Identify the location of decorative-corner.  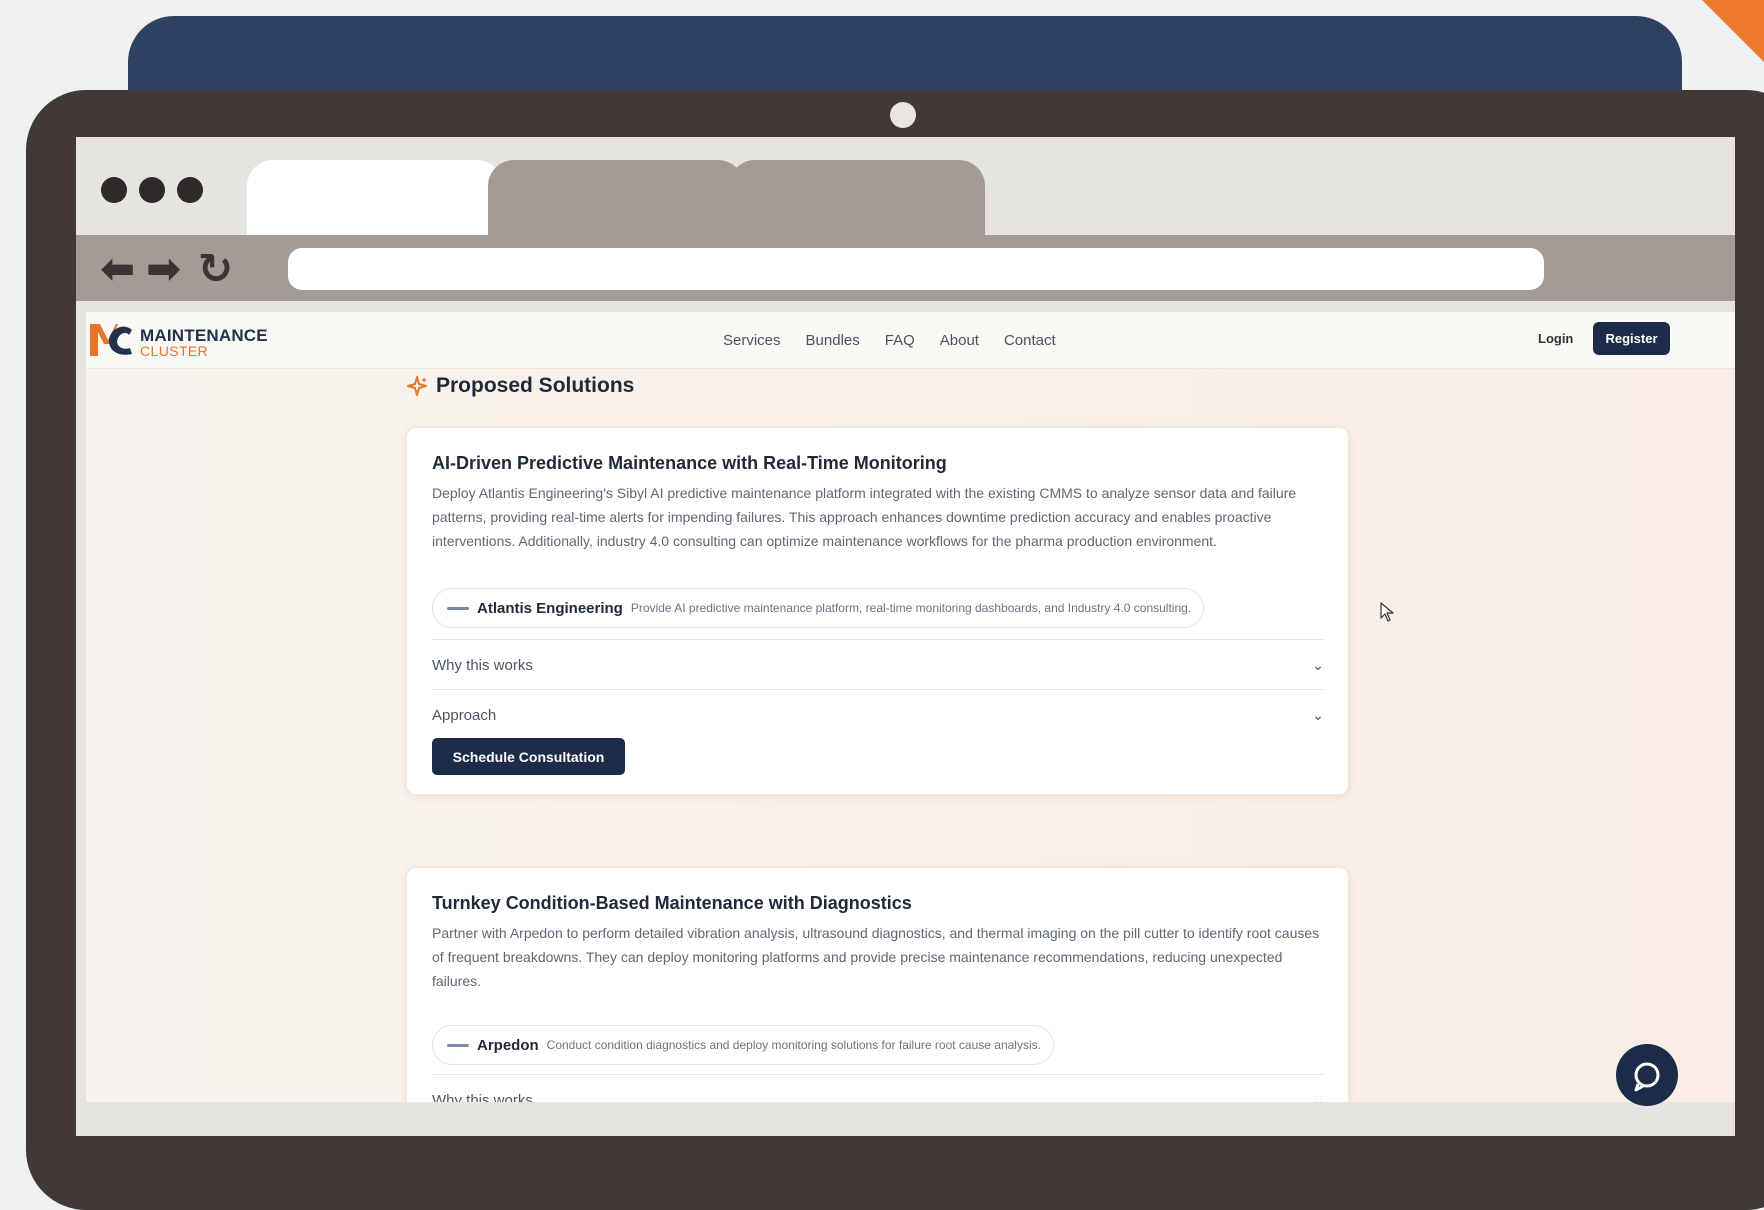
(1733, 31).